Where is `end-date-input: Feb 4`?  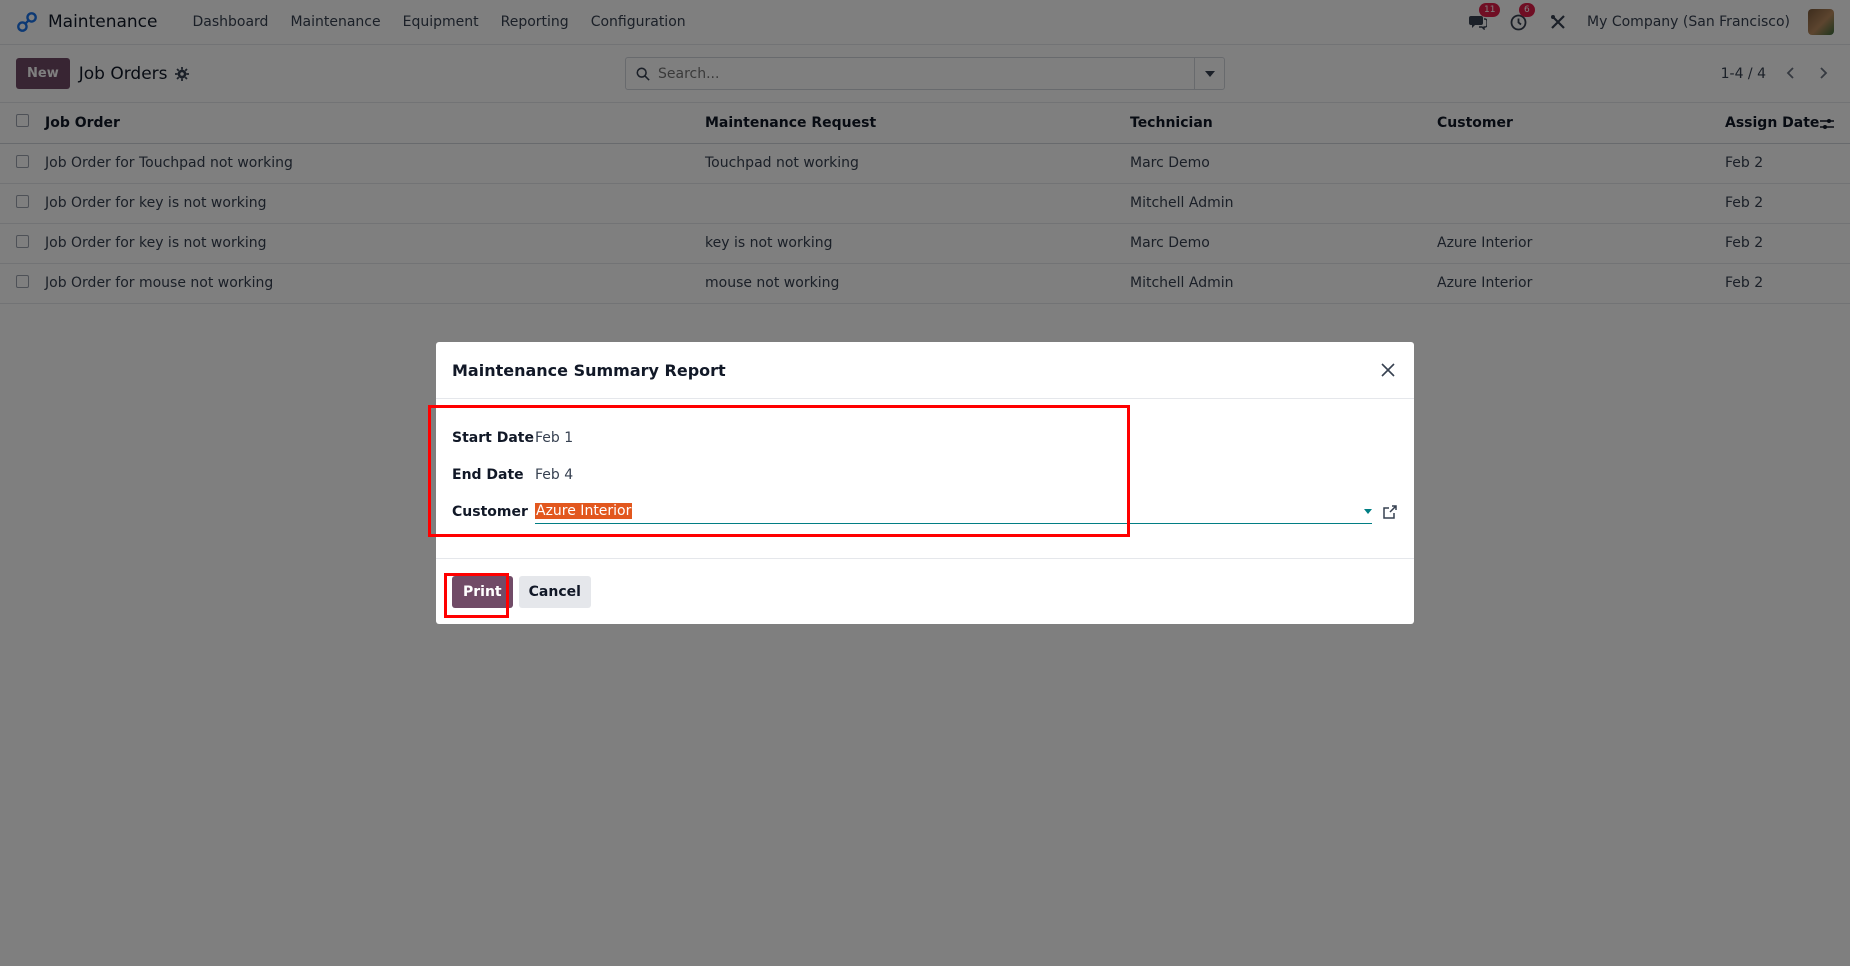 end-date-input: Feb 4 is located at coordinates (554, 475).